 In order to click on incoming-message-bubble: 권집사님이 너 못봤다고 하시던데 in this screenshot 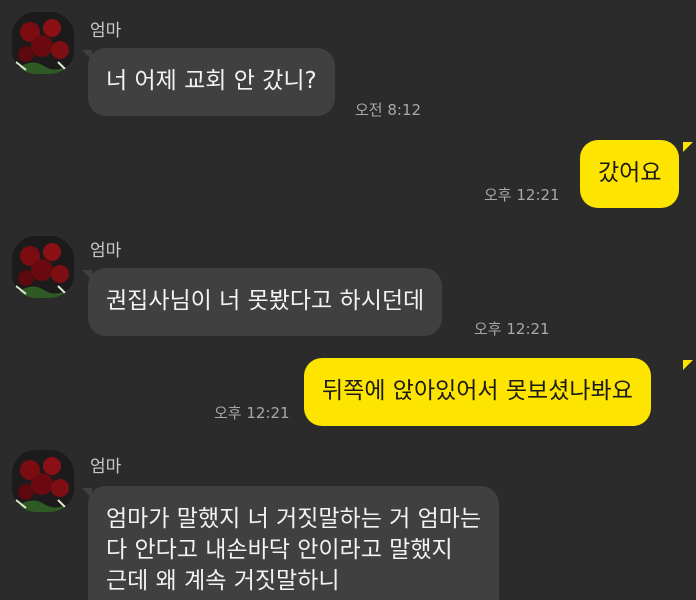, I will do `click(265, 302)`.